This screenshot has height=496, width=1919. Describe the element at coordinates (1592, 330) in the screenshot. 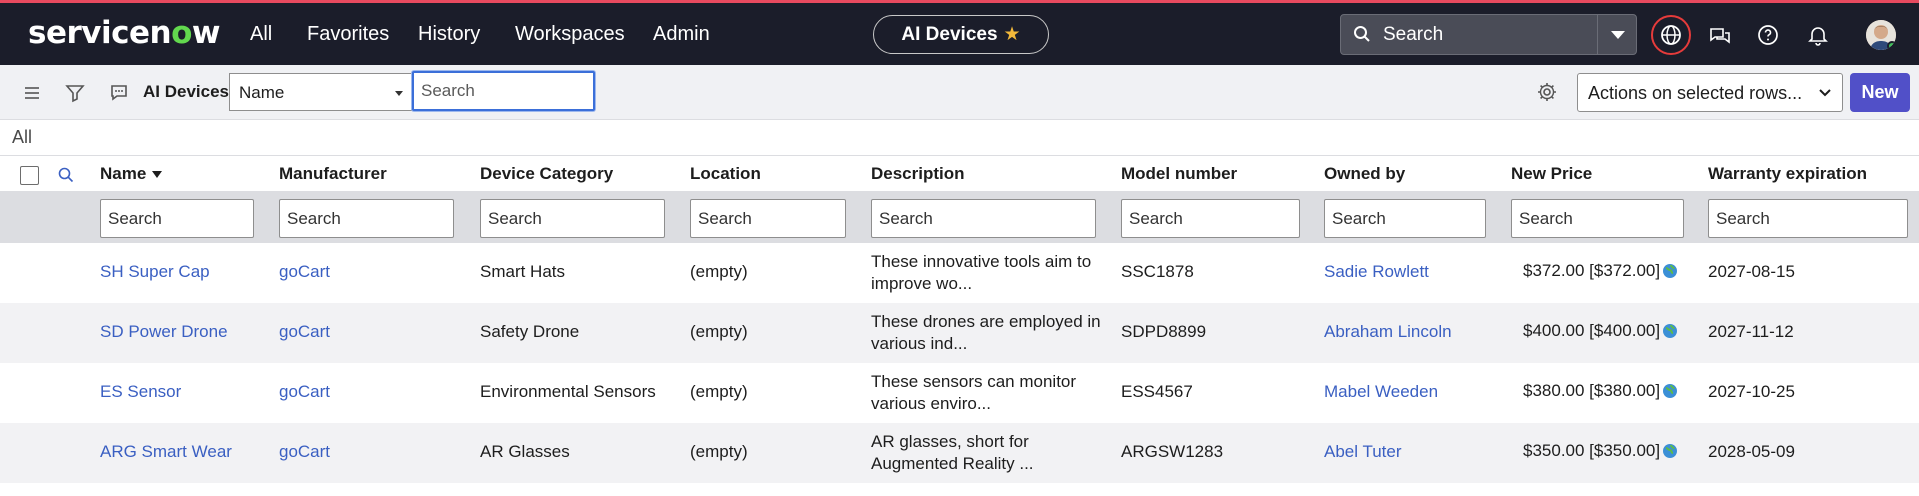

I see `price-value: $400.00 [$400.00]` at that location.